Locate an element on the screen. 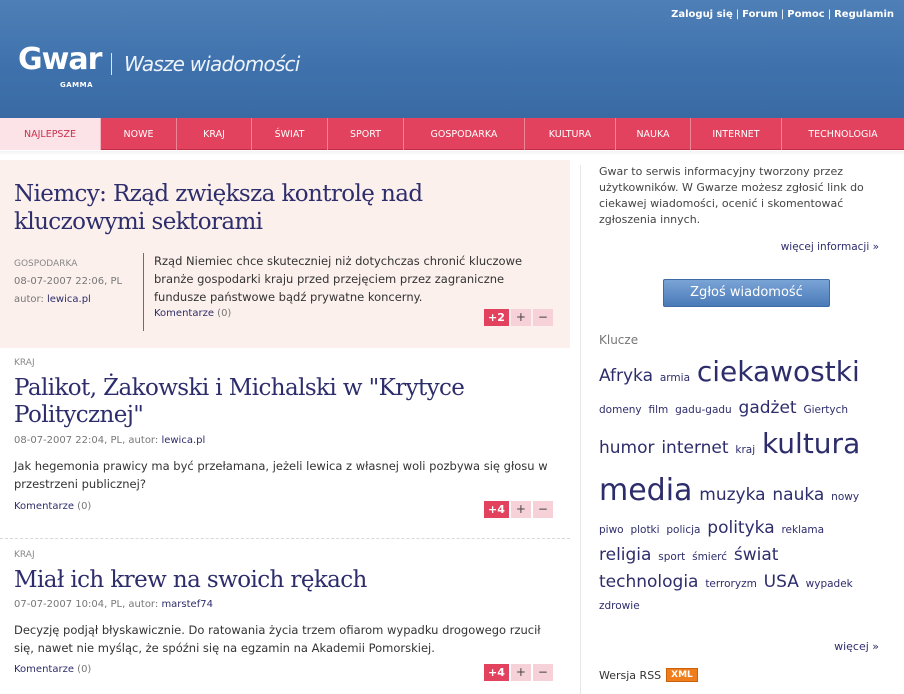 The image size is (904, 694). tag-link: plotki is located at coordinates (644, 530).